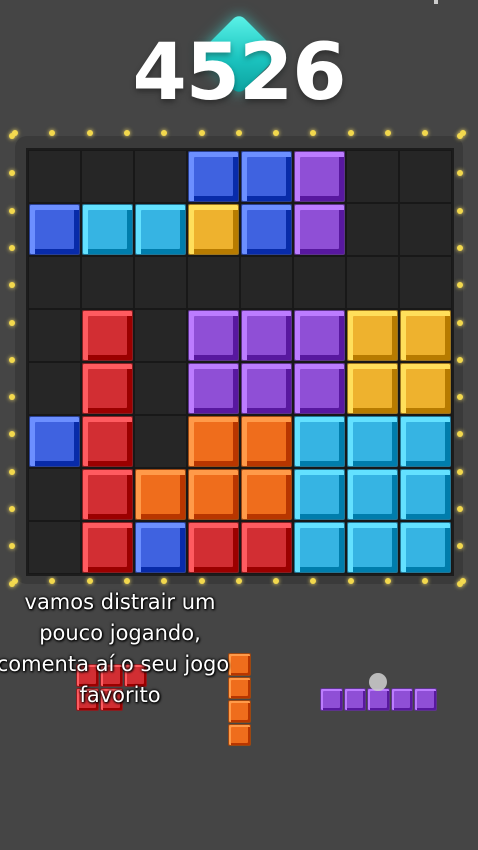 The width and height of the screenshot is (478, 850). What do you see at coordinates (239, 73) in the screenshot?
I see `score-display: 4526` at bounding box center [239, 73].